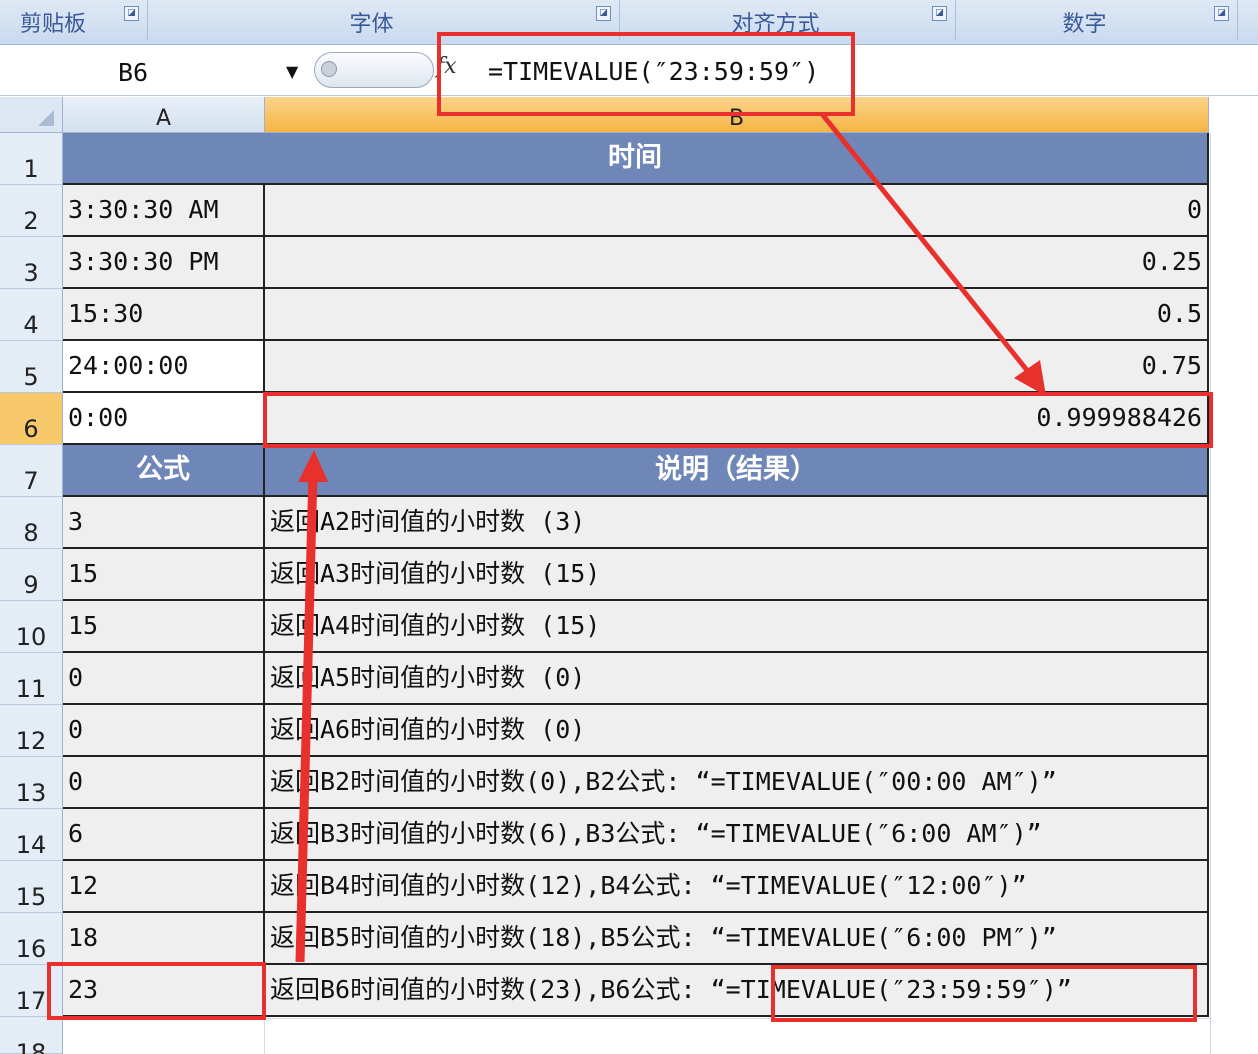 The height and width of the screenshot is (1054, 1258). I want to click on arrow-formula-to-result, so click(933, 254).